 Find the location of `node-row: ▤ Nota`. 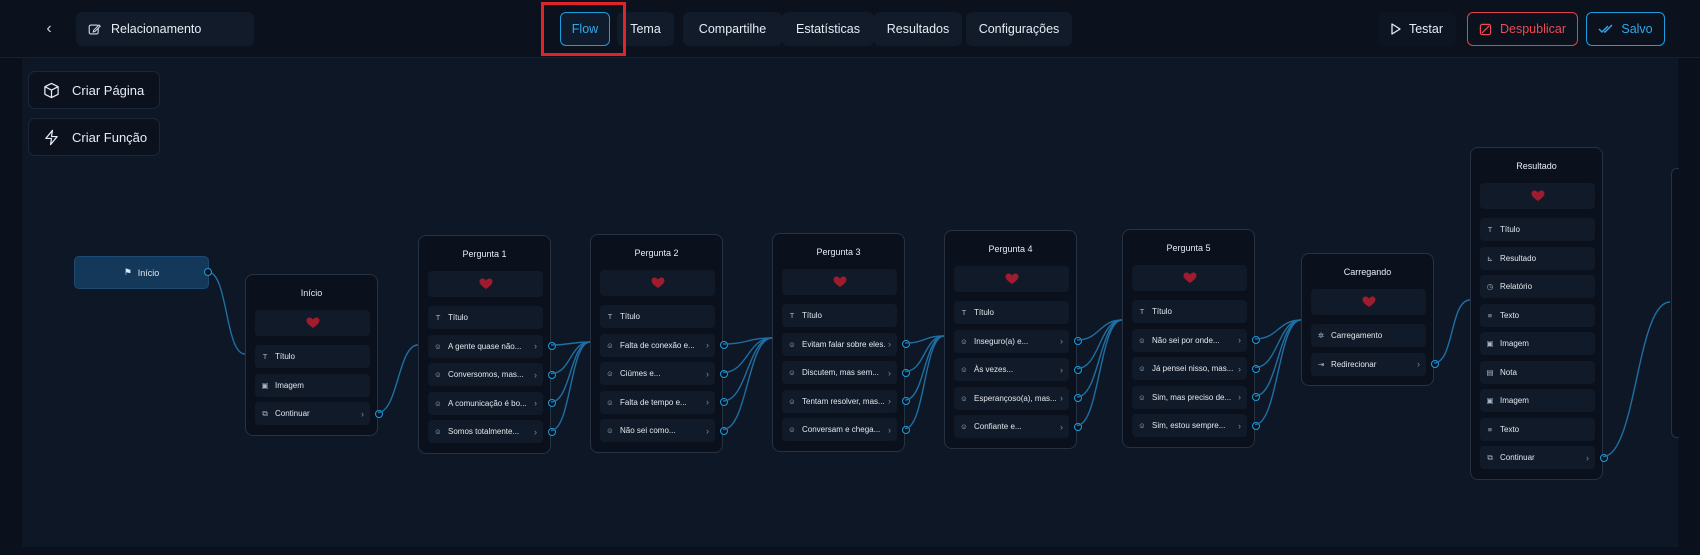

node-row: ▤ Nota is located at coordinates (1537, 372).